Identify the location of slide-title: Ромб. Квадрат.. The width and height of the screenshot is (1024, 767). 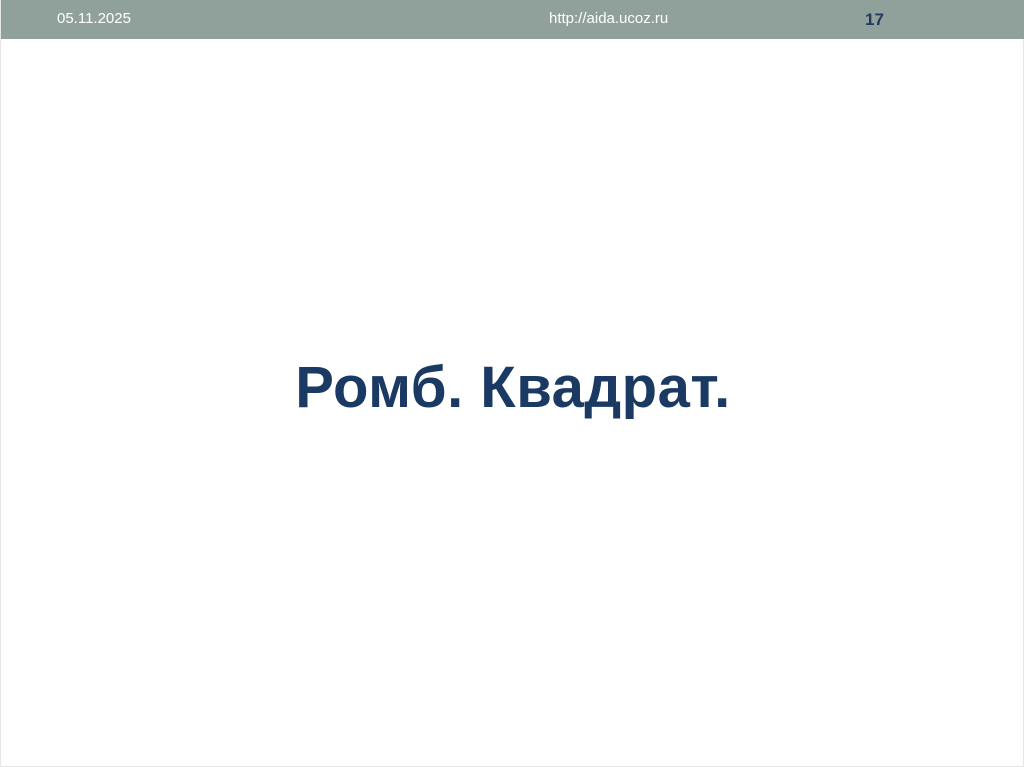
(513, 387).